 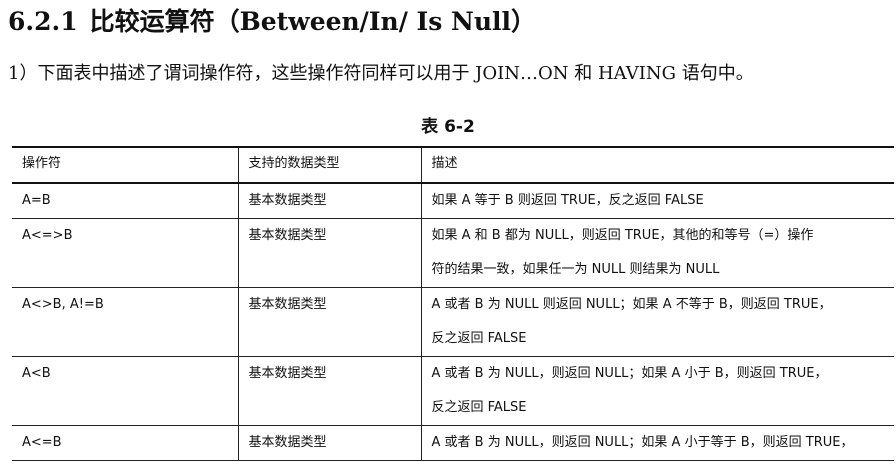 I want to click on table-header-row: 操作符 支持的数据类型 描述, so click(x=453, y=165).